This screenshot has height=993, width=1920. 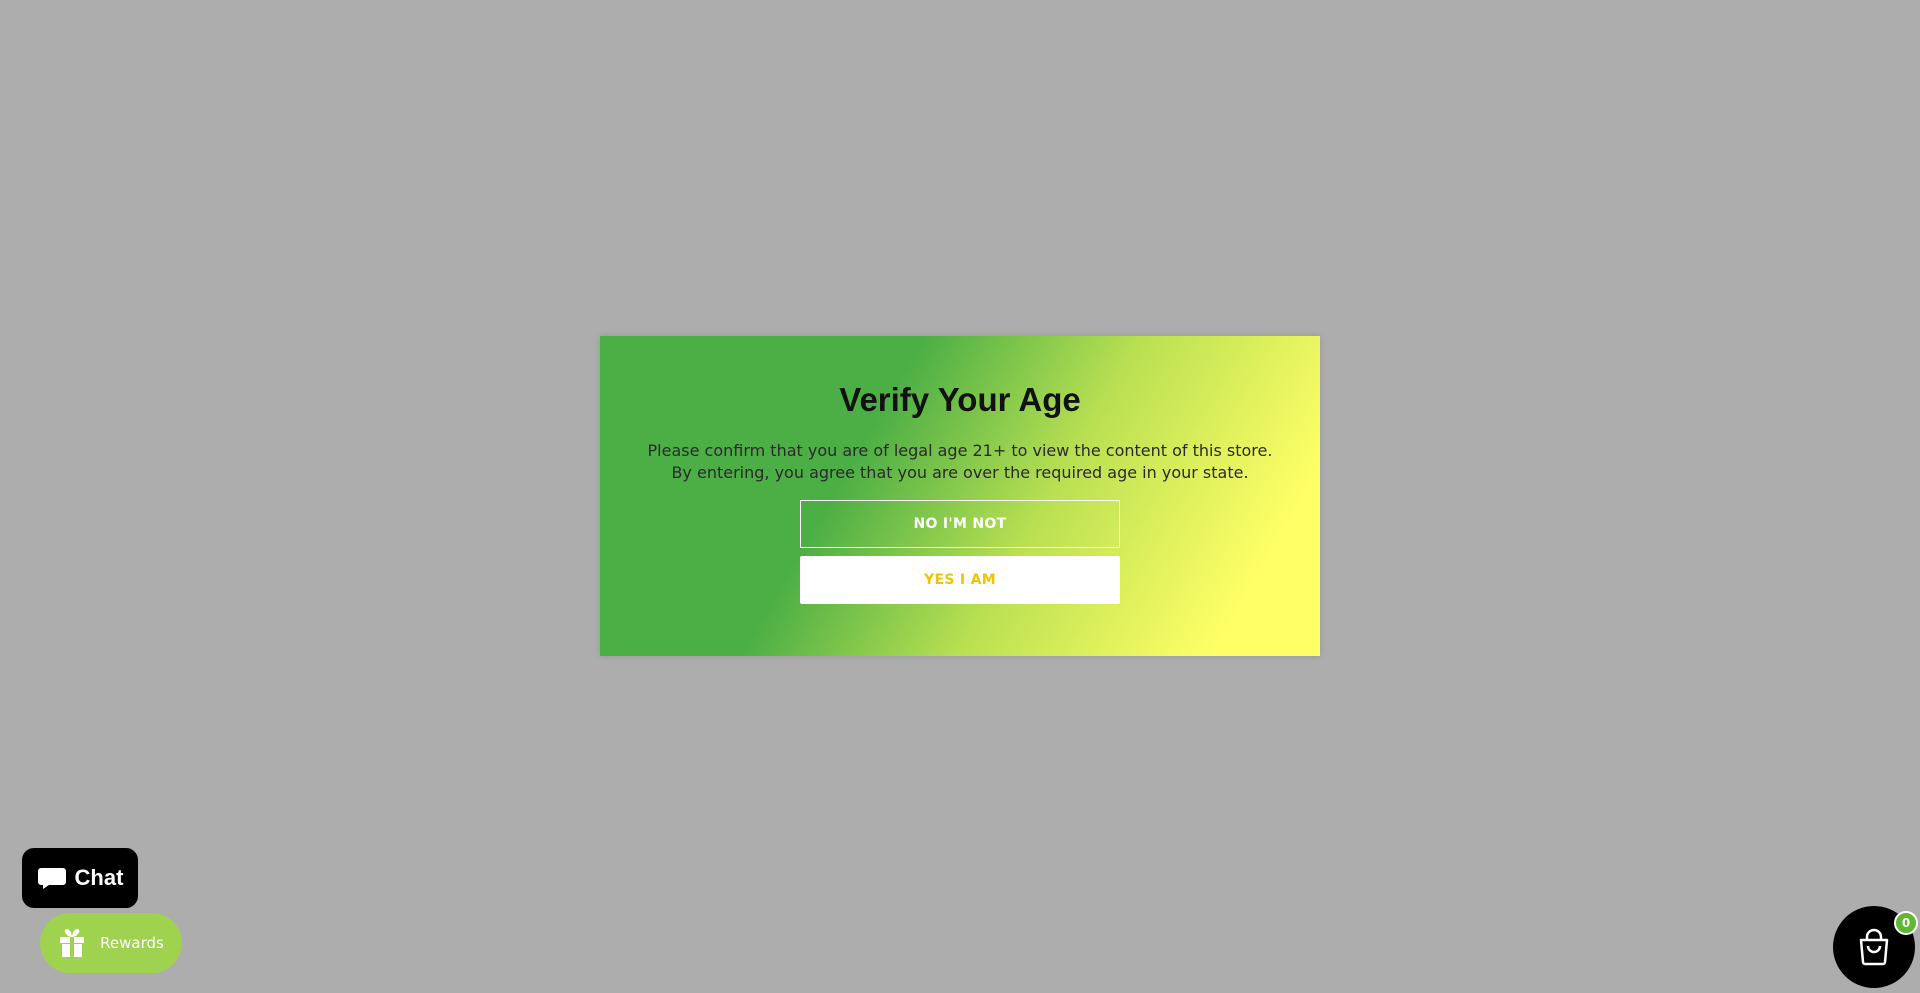 I want to click on chat-button: Chat, so click(x=80, y=878).